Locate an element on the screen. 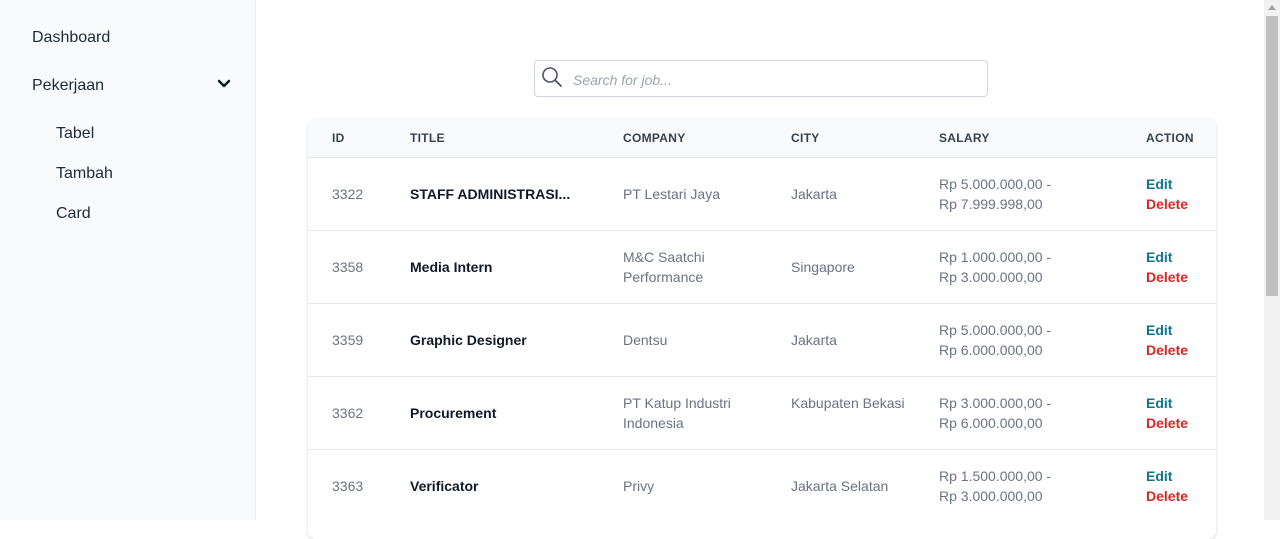 The width and height of the screenshot is (1280, 539). cell-id: 3362 is located at coordinates (348, 413).